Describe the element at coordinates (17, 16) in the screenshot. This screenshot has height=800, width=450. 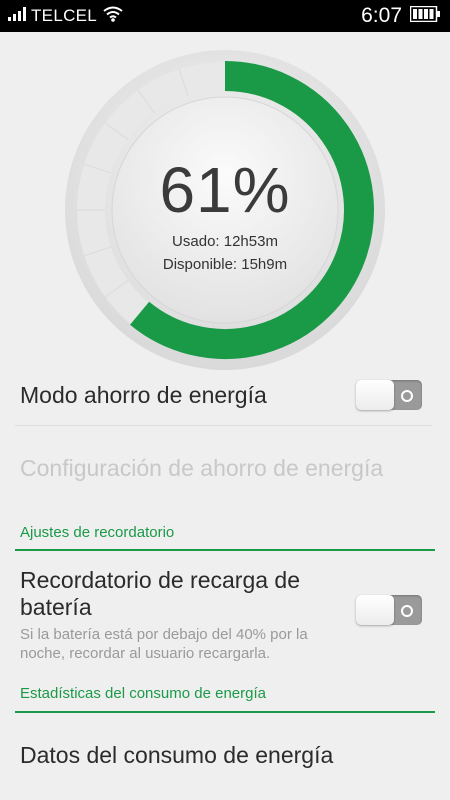
I see `signal-icon` at that location.